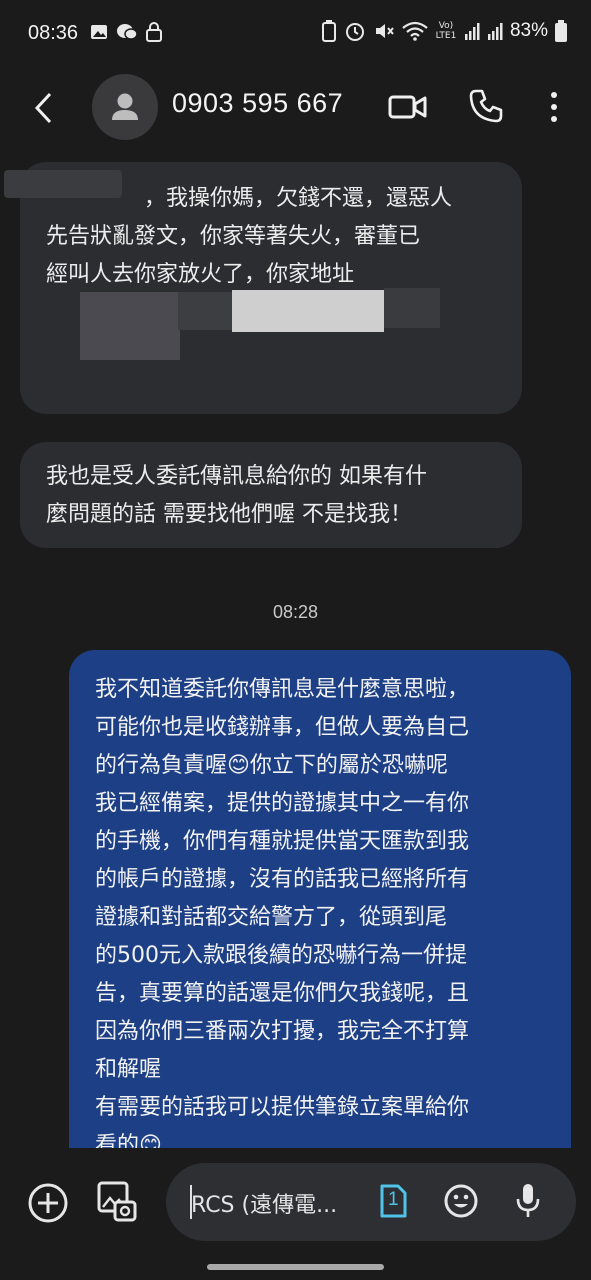 Image resolution: width=591 pixels, height=1280 pixels. I want to click on status-bar: 08:36 Vo) LTE1 83%, so click(295, 36).